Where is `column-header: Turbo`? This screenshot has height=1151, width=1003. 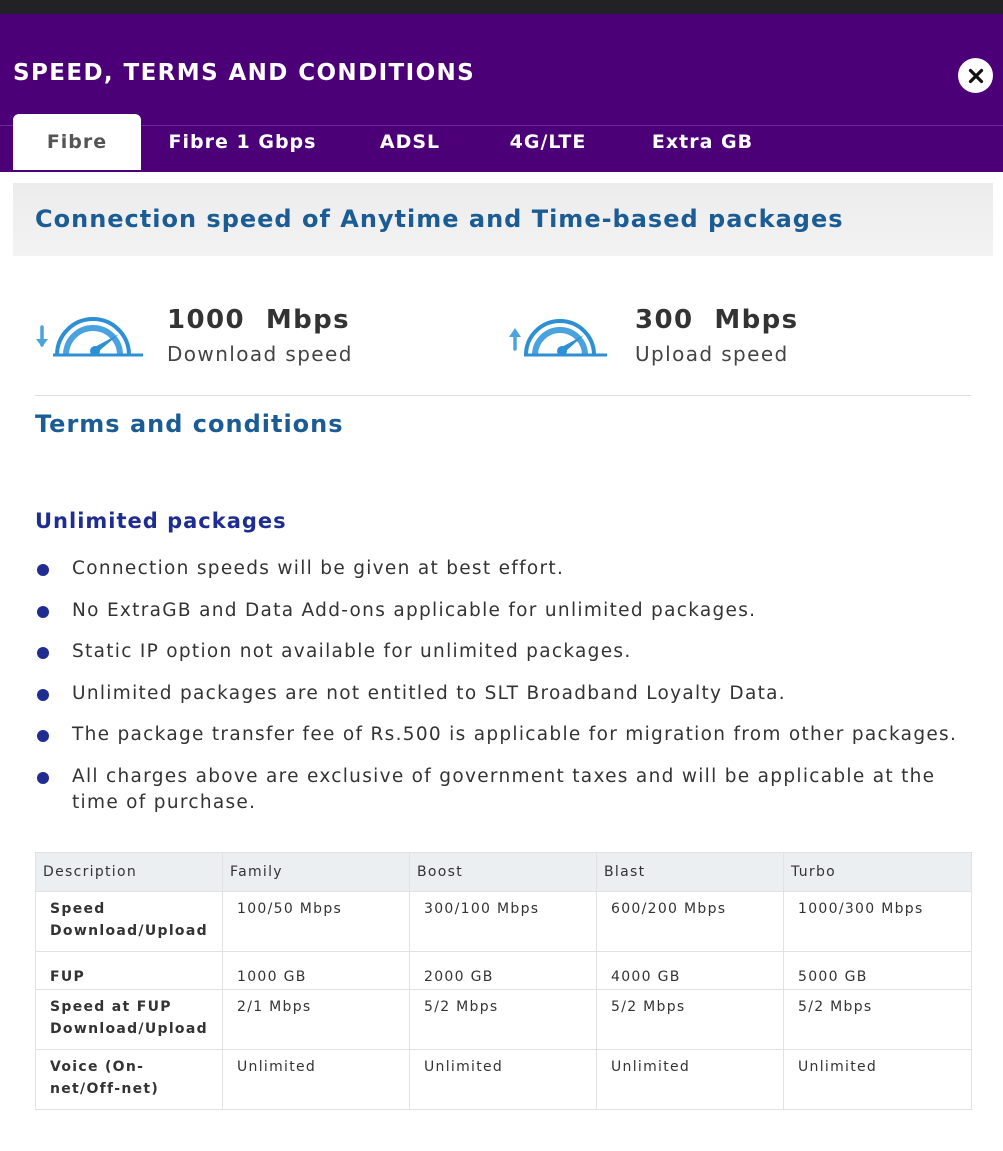
column-header: Turbo is located at coordinates (877, 872).